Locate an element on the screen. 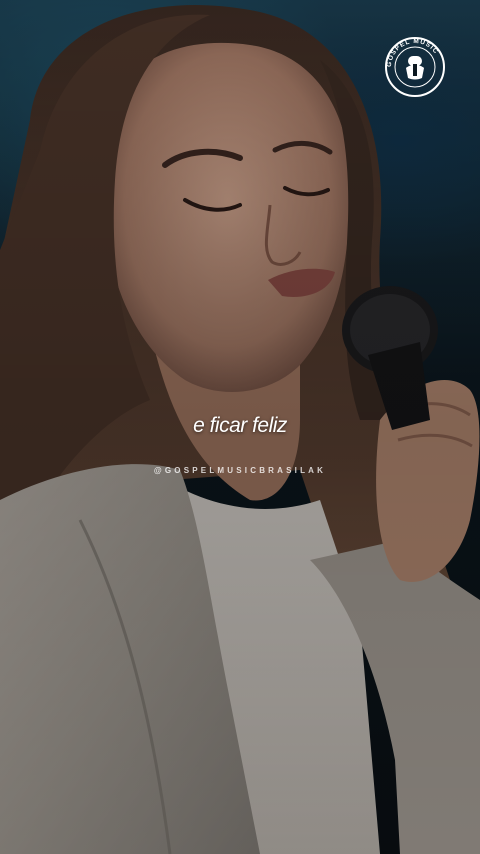  watermark-handle: @GOSPELMUSICBRASILAK is located at coordinates (240, 470).